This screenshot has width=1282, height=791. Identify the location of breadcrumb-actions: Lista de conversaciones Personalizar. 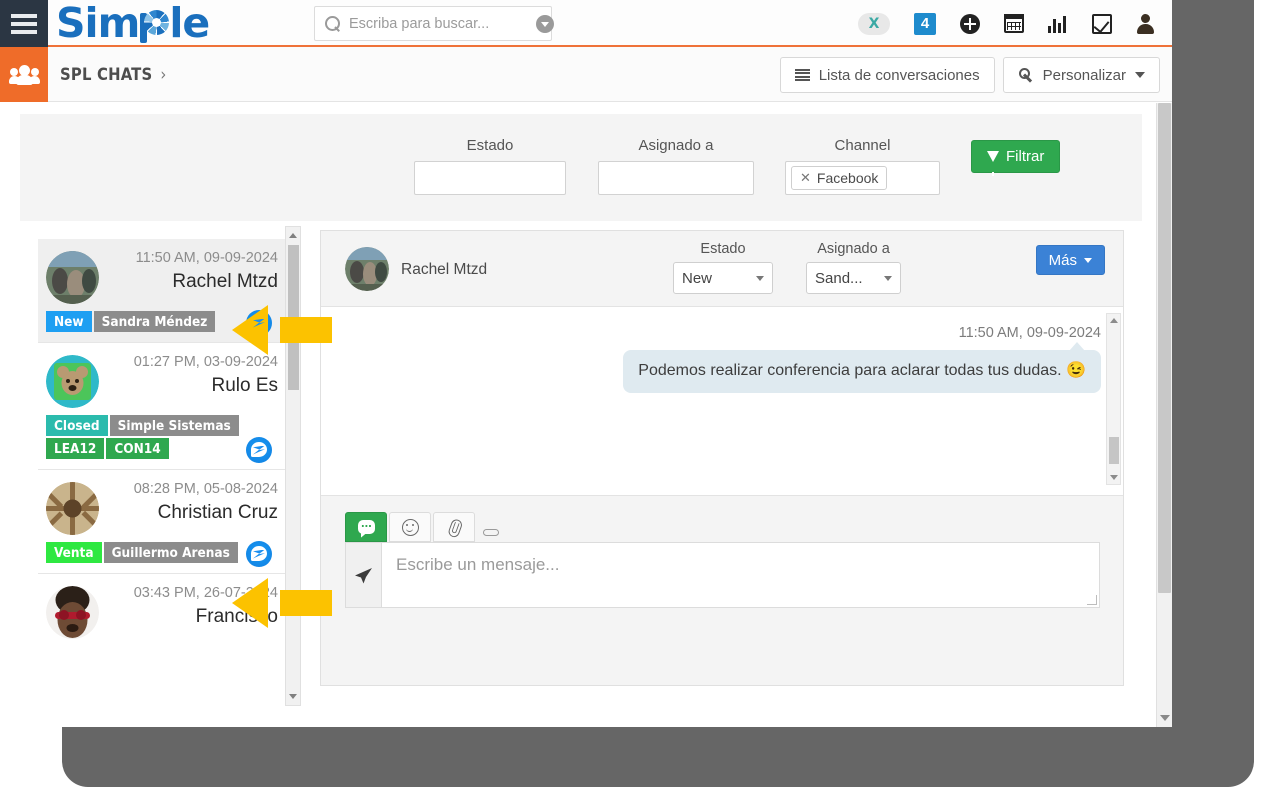
(969, 75).